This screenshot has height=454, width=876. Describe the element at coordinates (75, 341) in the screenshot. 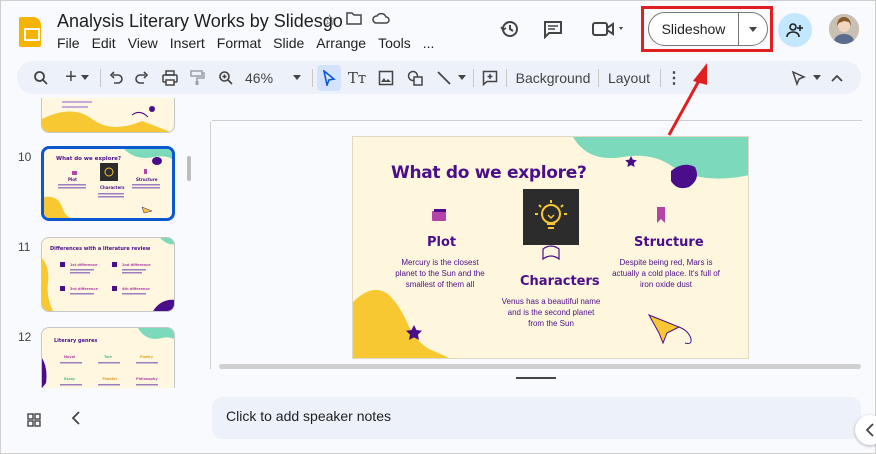

I see `thumb-title-12: Literary genres` at that location.